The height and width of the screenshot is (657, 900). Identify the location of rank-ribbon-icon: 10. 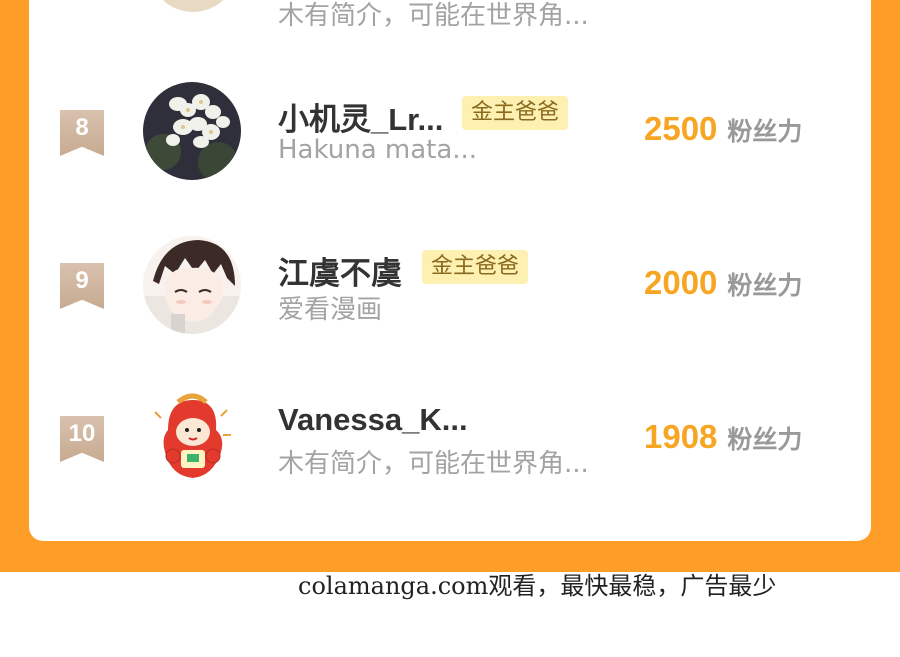
(82, 439).